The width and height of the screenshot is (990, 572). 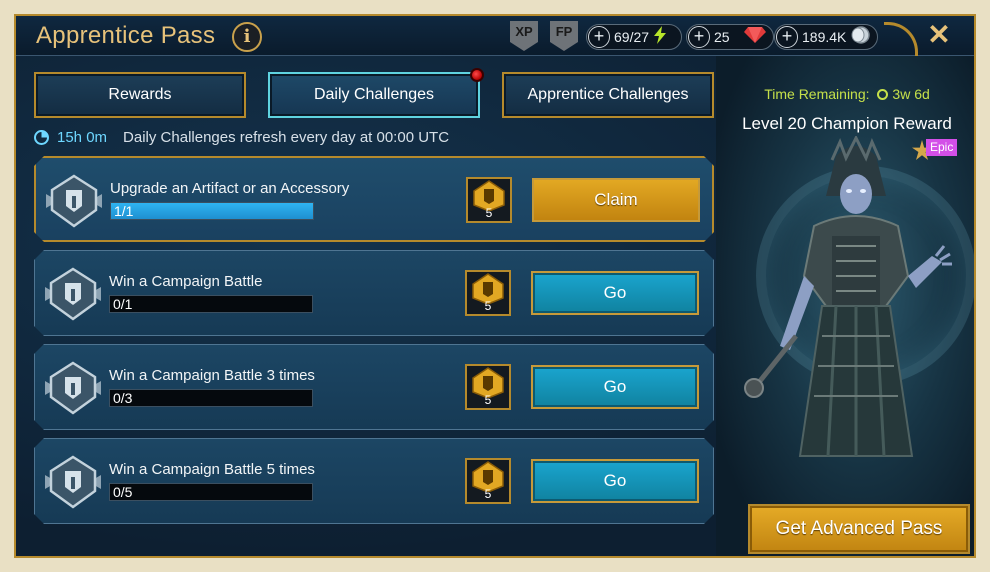 What do you see at coordinates (123, 398) in the screenshot?
I see `progress-text: 0/3` at bounding box center [123, 398].